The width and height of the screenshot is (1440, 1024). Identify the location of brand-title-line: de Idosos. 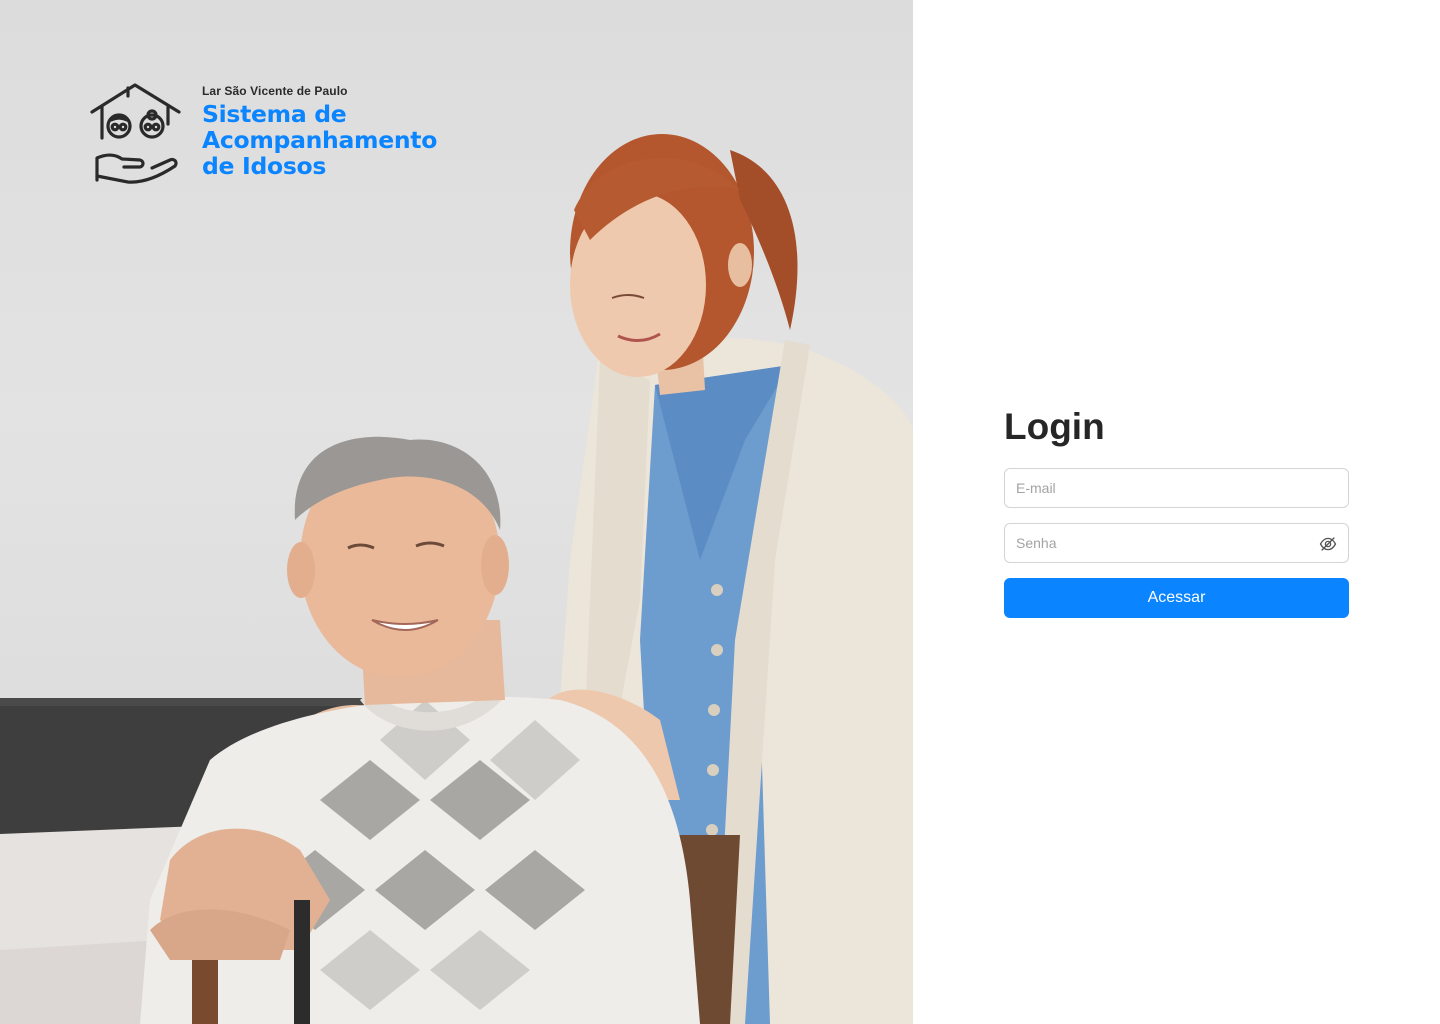
(264, 166).